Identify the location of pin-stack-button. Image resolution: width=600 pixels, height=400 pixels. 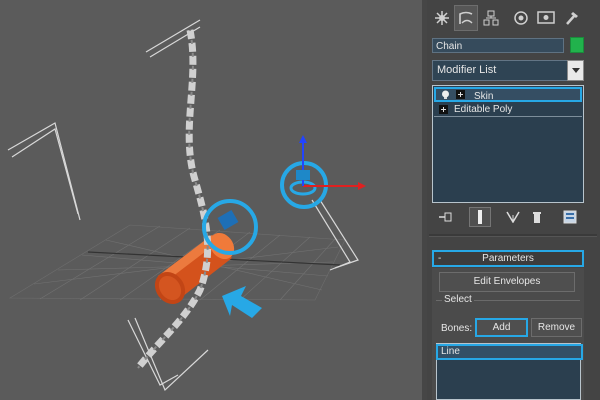
(446, 217).